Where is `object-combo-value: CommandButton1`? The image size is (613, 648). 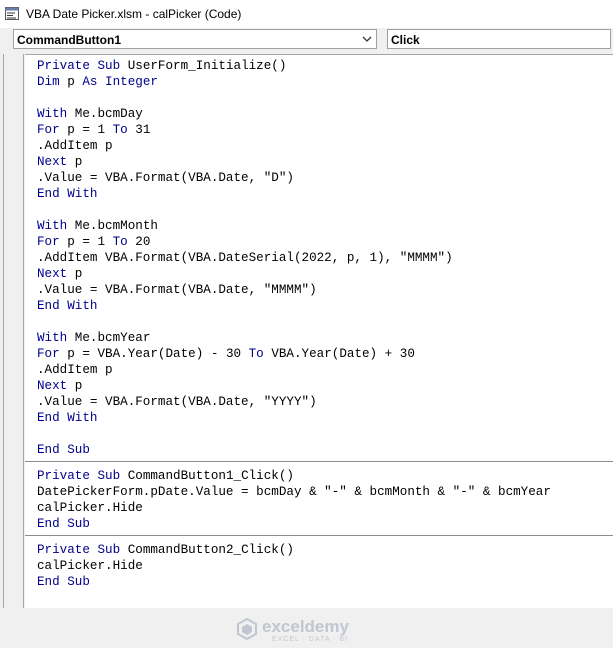 object-combo-value: CommandButton1 is located at coordinates (69, 40).